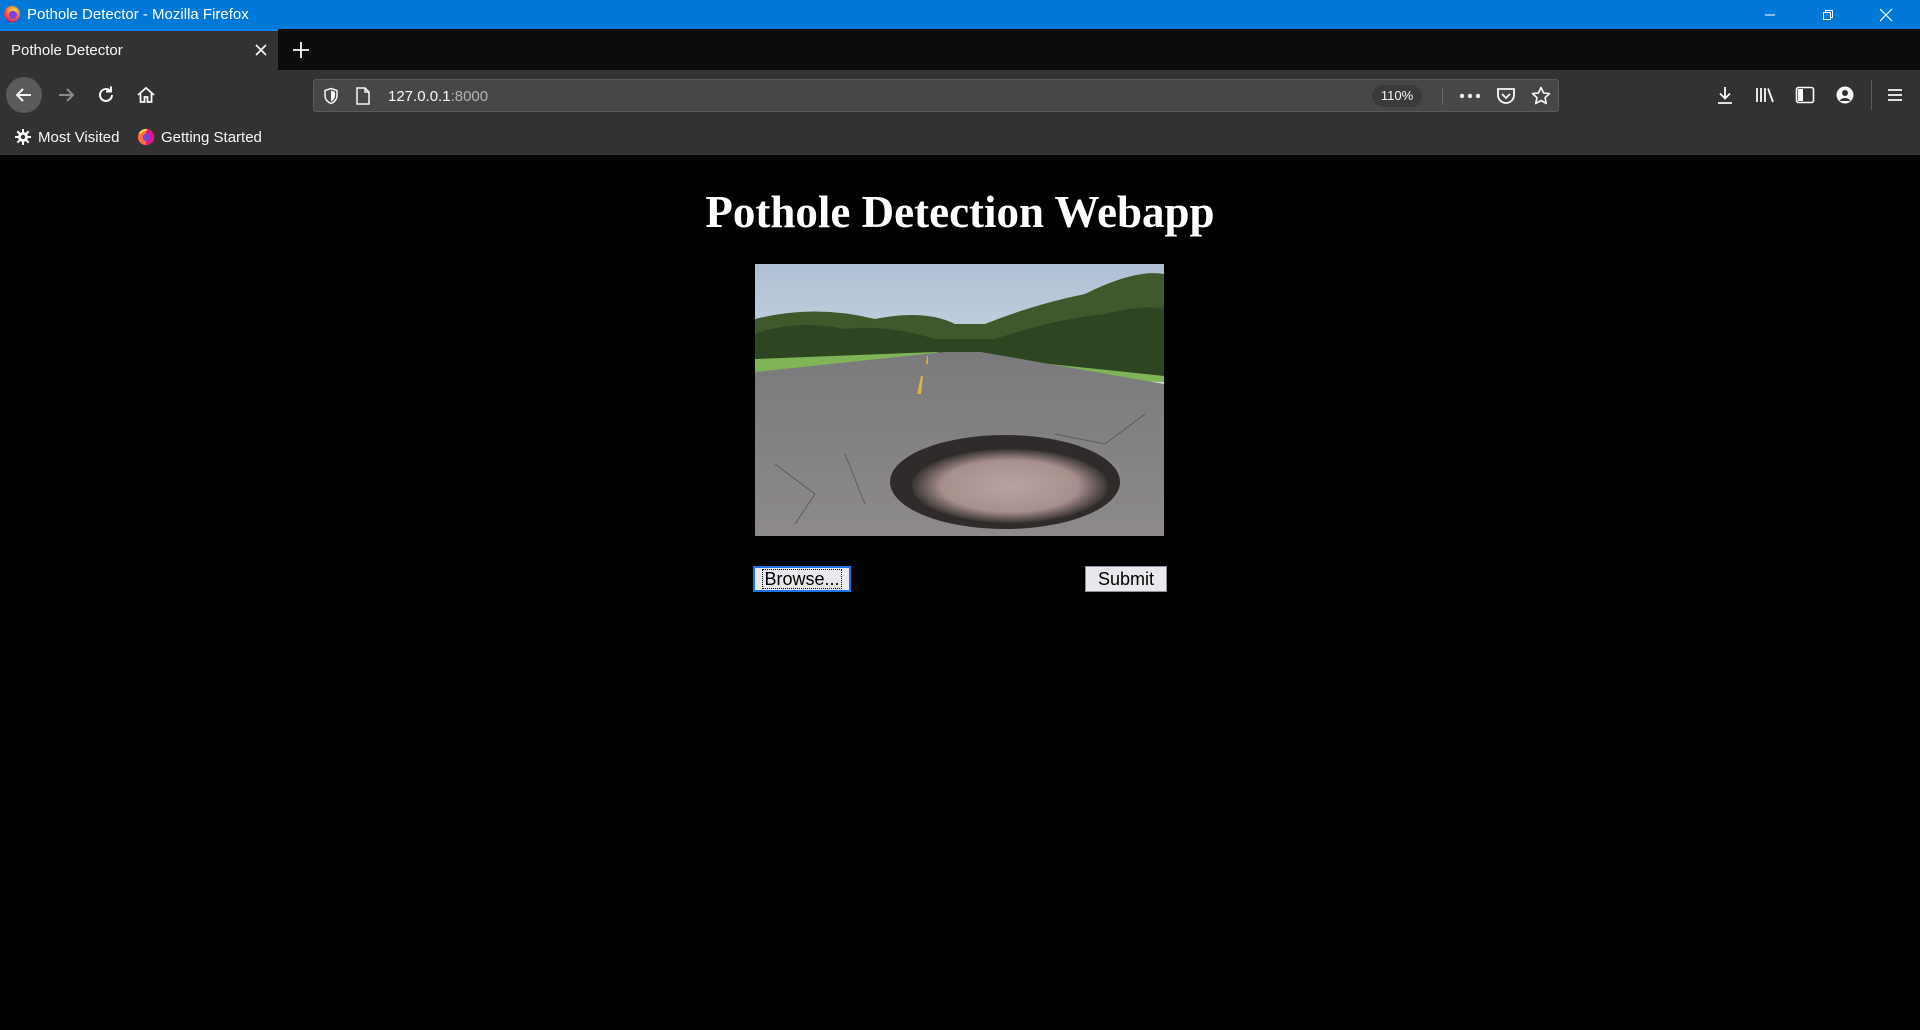 The width and height of the screenshot is (1920, 1030). I want to click on tab-close-icon, so click(261, 50).